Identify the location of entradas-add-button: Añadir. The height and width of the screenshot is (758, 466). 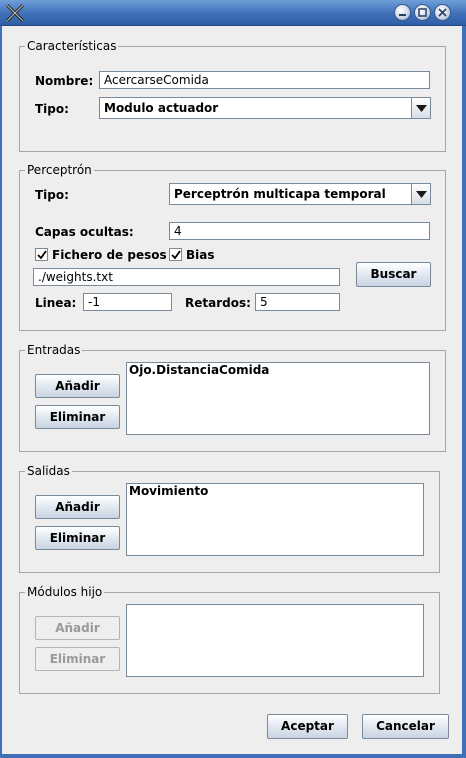
(77, 386).